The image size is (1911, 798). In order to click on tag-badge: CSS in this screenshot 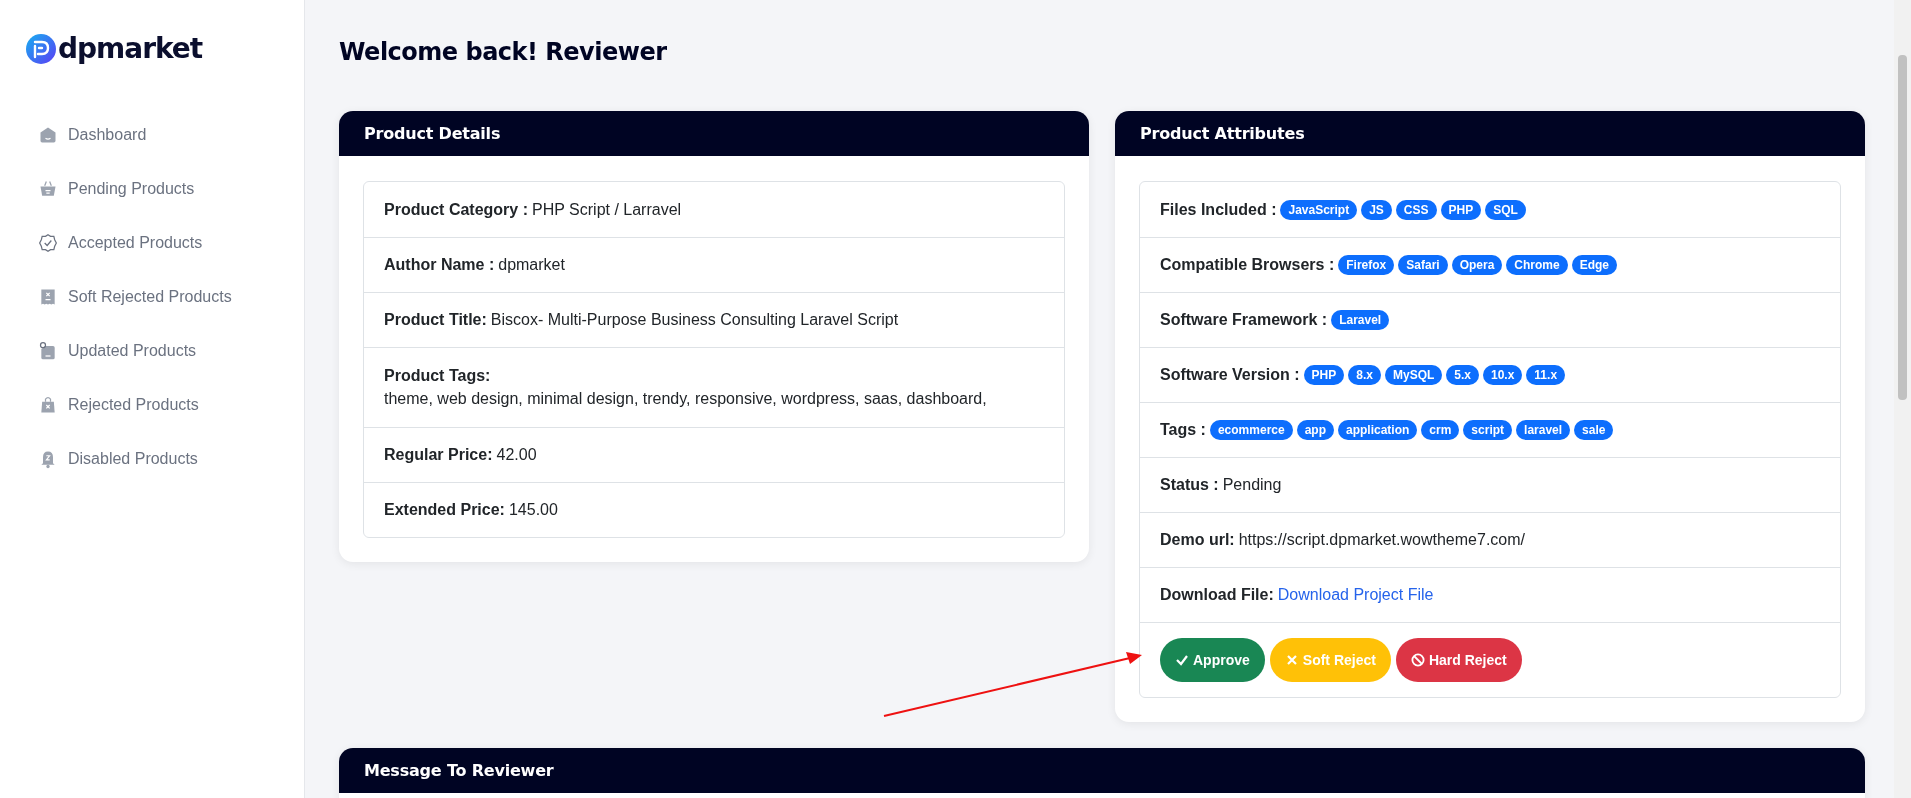, I will do `click(1416, 209)`.